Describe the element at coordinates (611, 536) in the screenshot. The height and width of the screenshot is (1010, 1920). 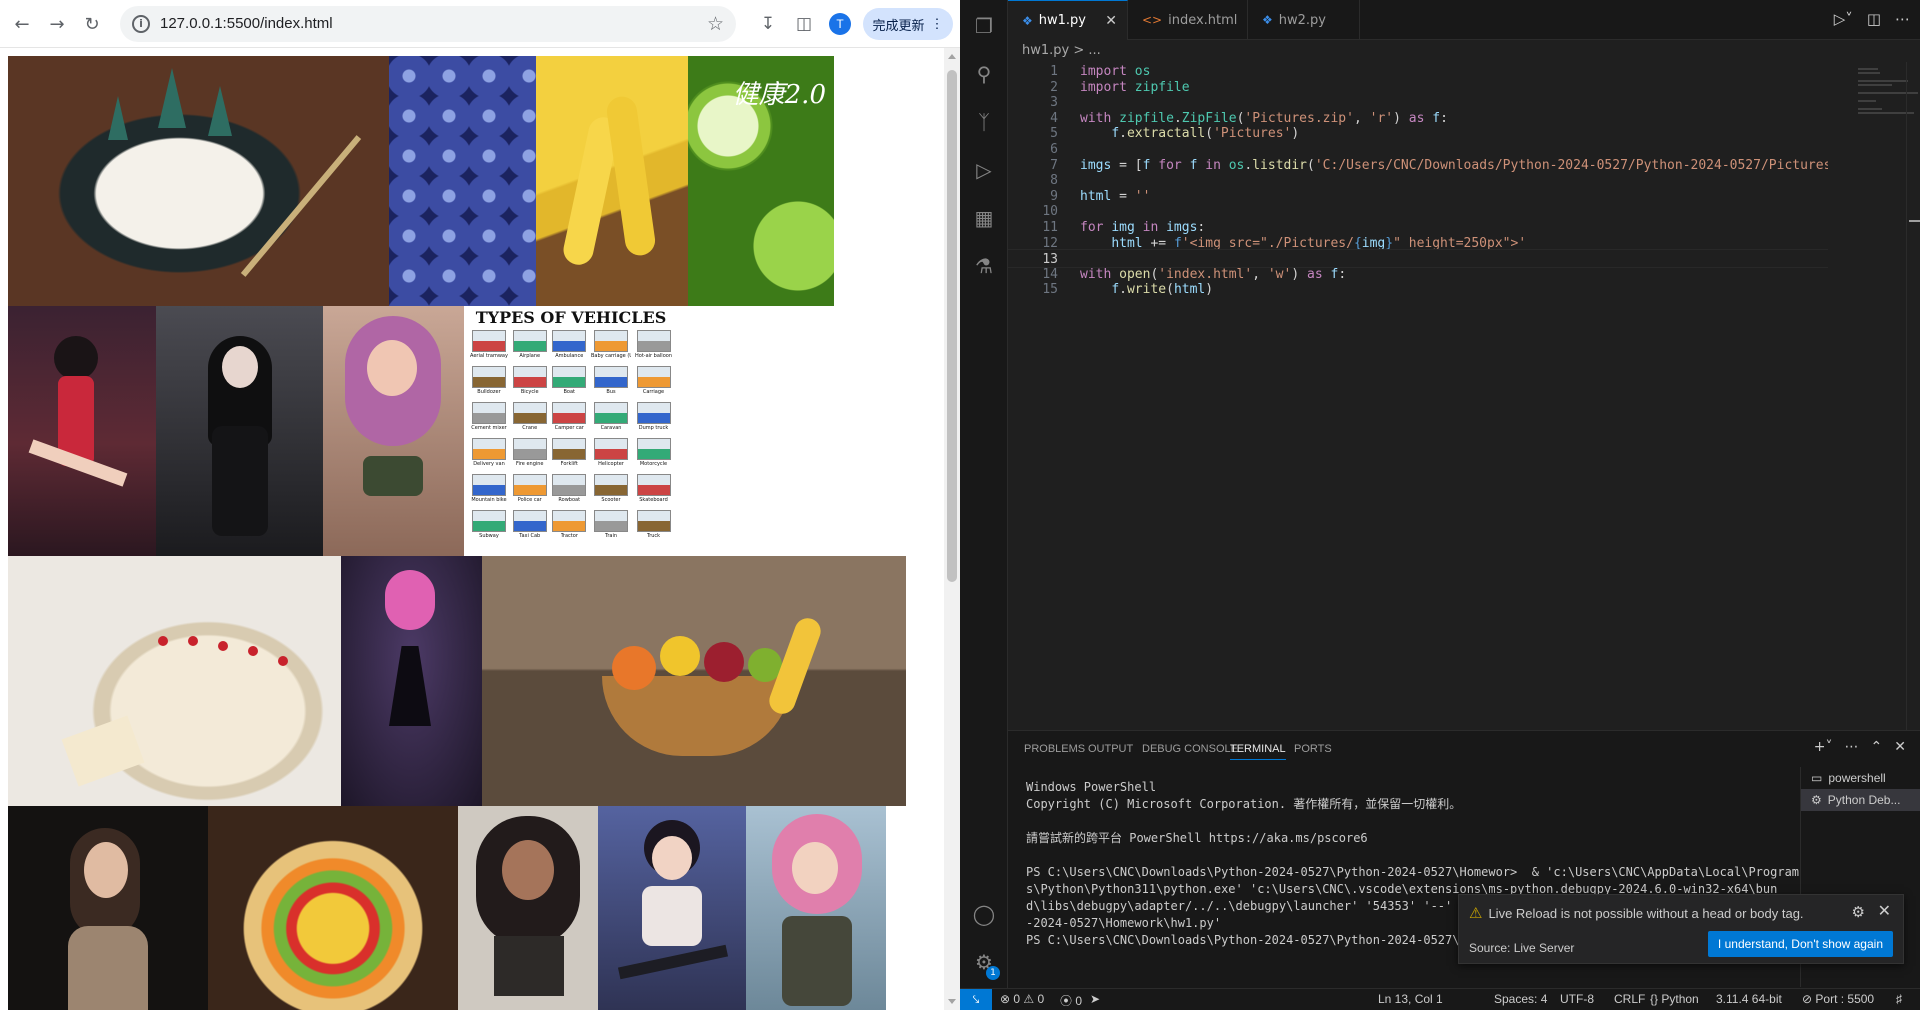
I see `vehicle-label: Train` at that location.